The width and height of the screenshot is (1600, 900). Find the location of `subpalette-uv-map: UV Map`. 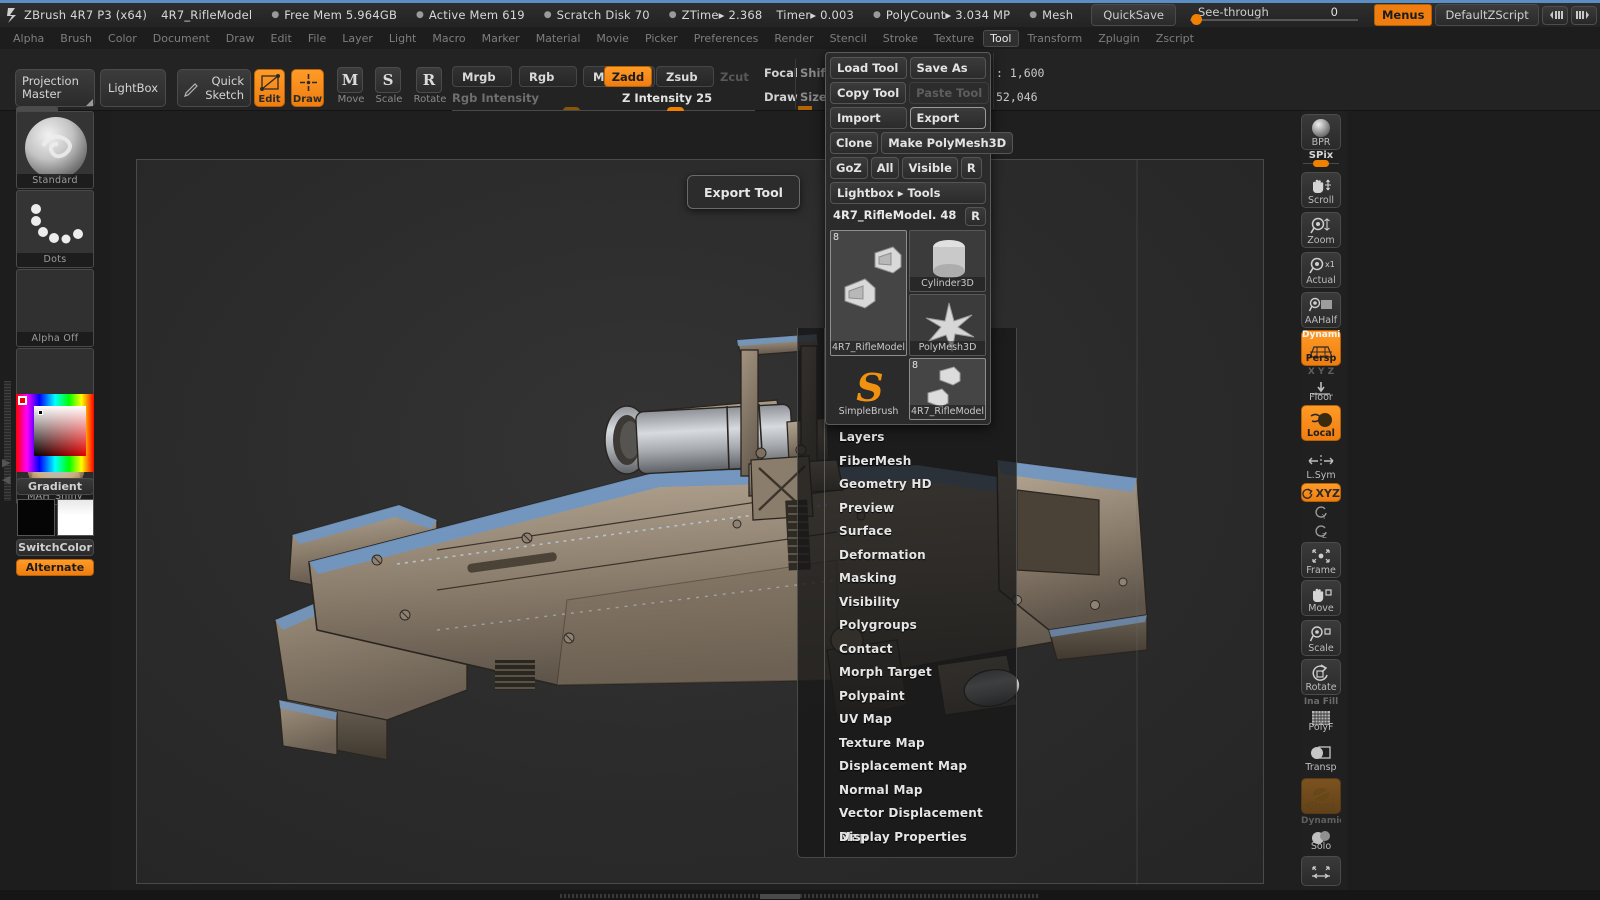

subpalette-uv-map: UV Map is located at coordinates (907, 720).